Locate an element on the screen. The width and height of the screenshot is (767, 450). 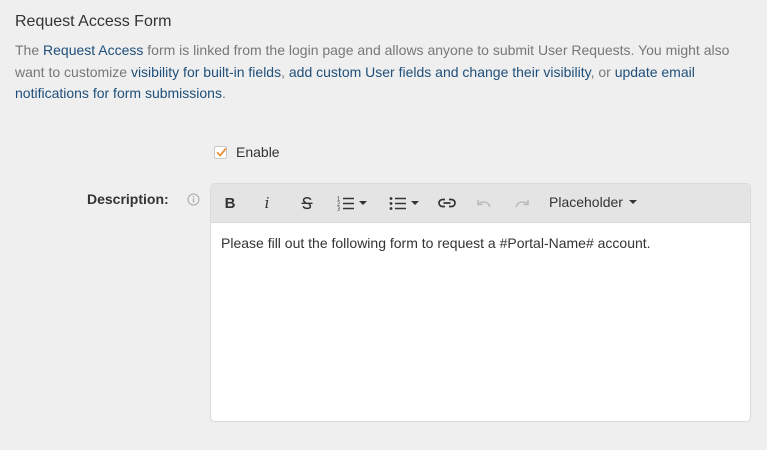
checkmark-icon is located at coordinates (221, 151).